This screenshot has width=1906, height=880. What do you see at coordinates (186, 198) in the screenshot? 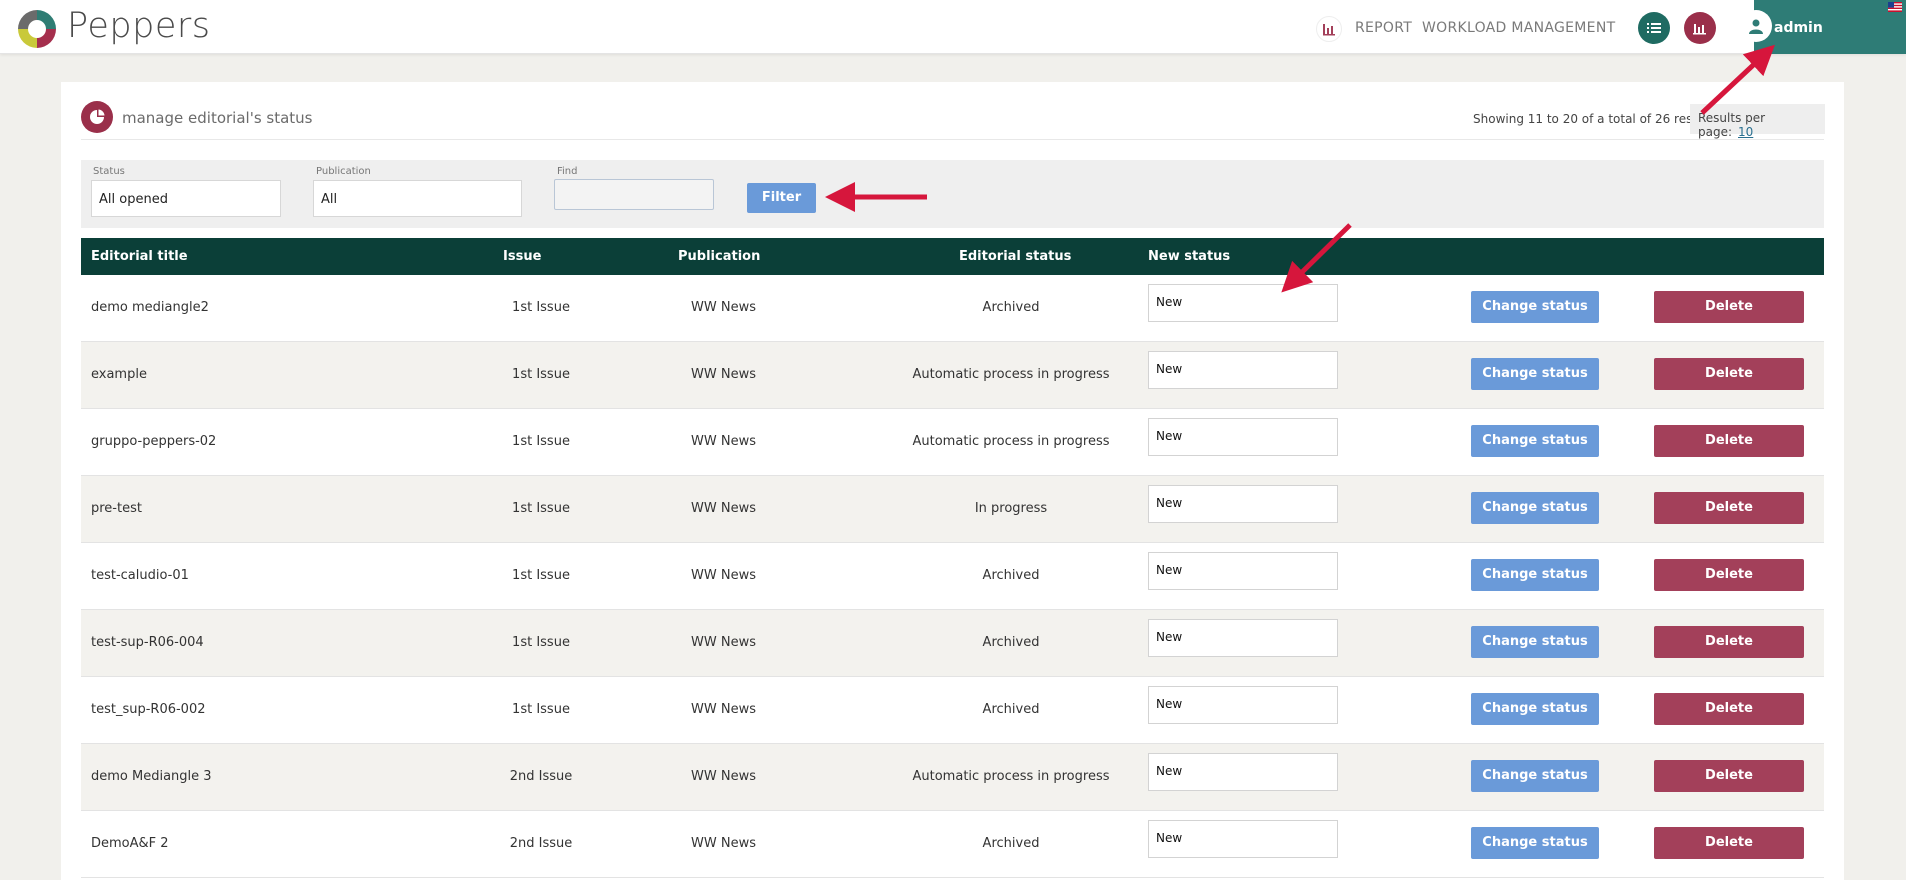
I see `status-filter-select: All opened` at bounding box center [186, 198].